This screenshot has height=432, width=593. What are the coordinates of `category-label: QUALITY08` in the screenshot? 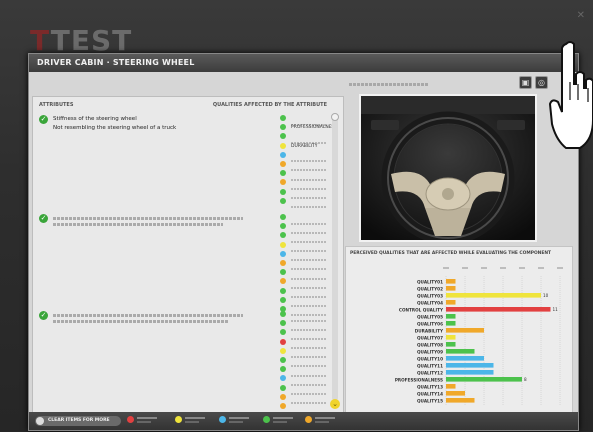 It's located at (430, 344).